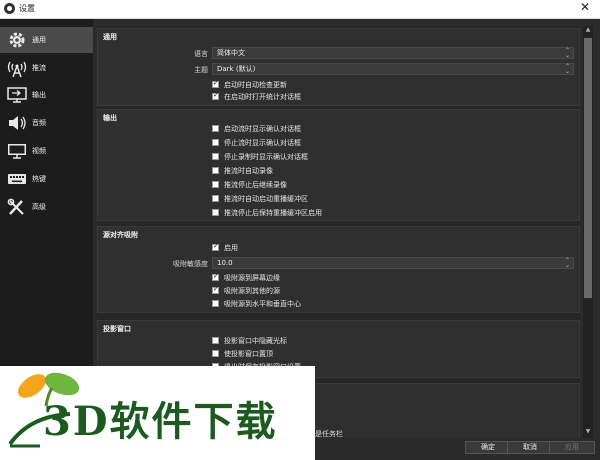 The image size is (600, 460). What do you see at coordinates (252, 291) in the screenshot?
I see `checkbox-label: 吸附源到其他的源` at bounding box center [252, 291].